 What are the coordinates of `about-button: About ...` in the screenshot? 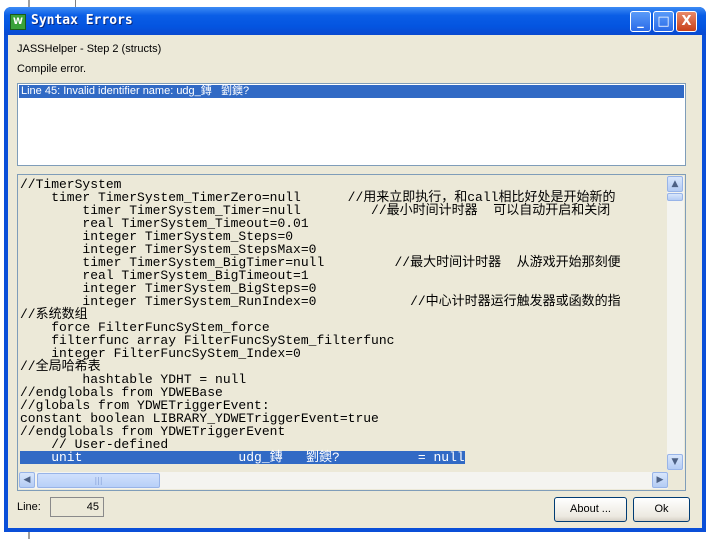 It's located at (590, 509).